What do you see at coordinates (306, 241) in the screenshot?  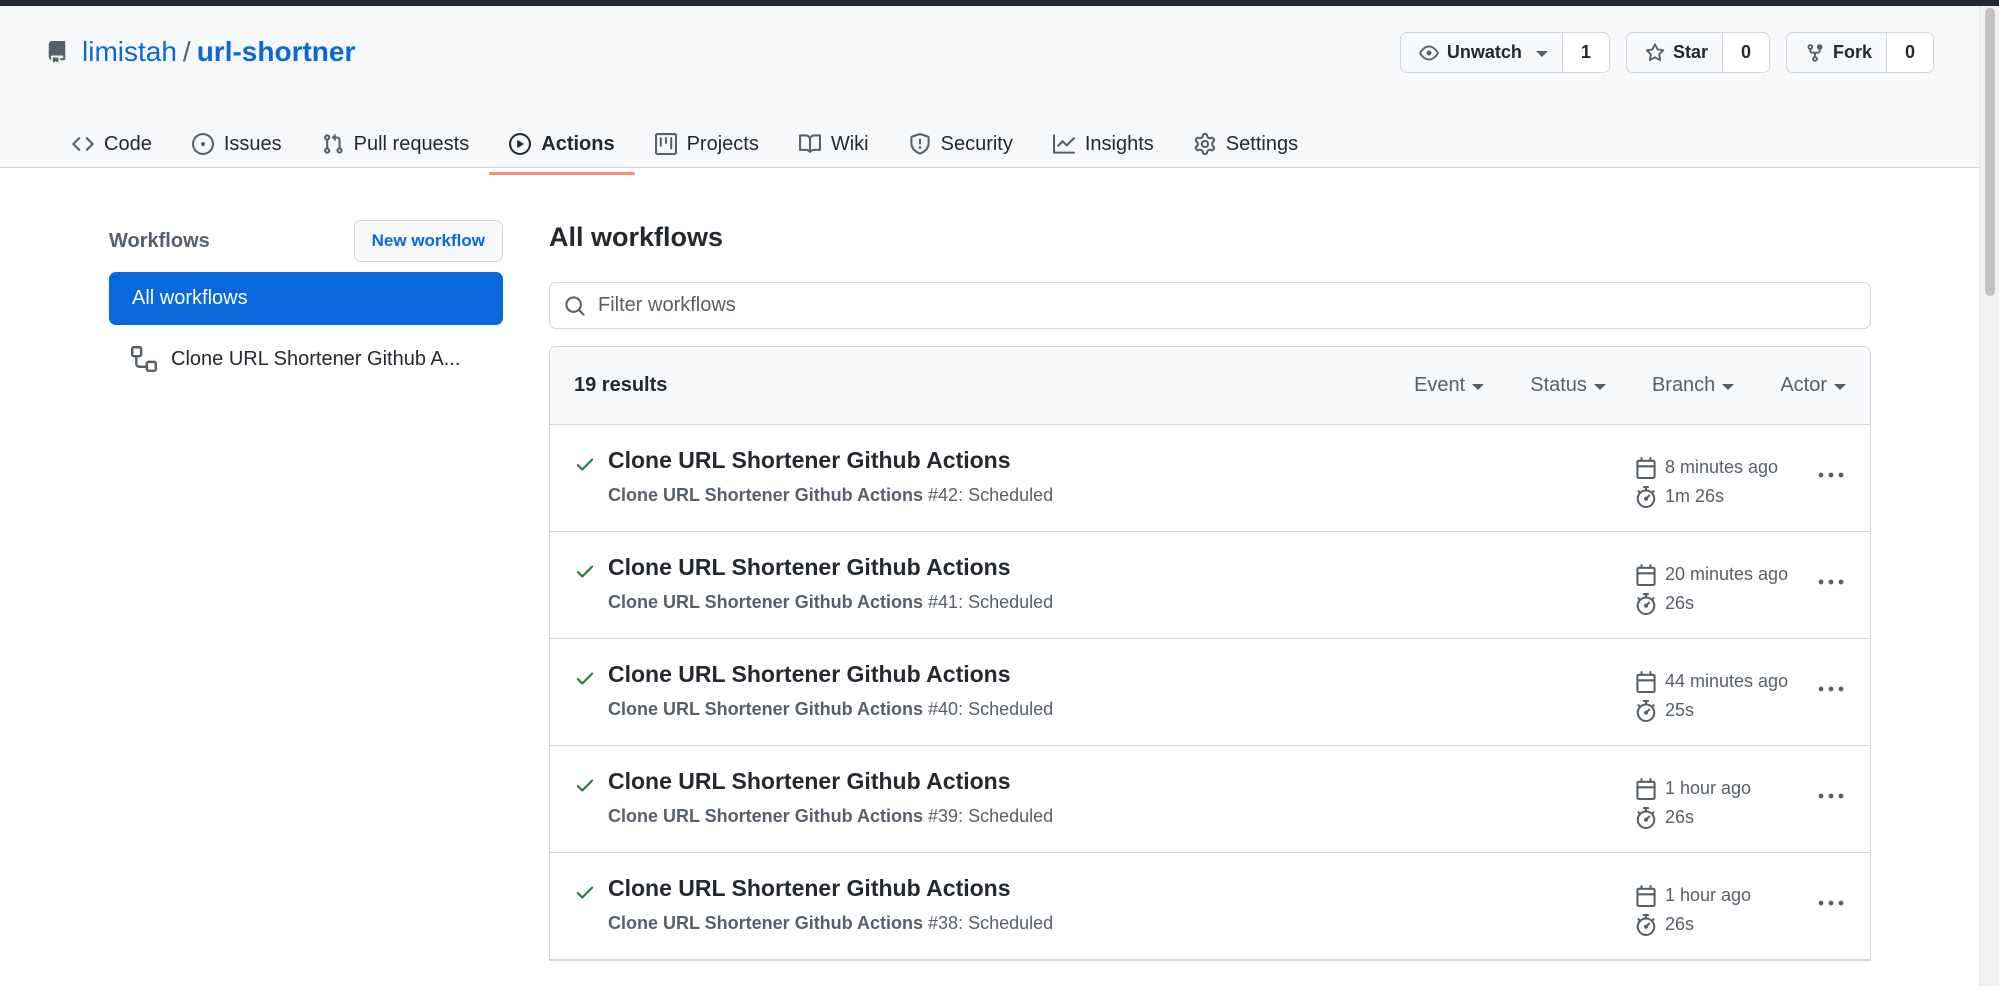 I see `sidebar-header: Workflows New workflow` at bounding box center [306, 241].